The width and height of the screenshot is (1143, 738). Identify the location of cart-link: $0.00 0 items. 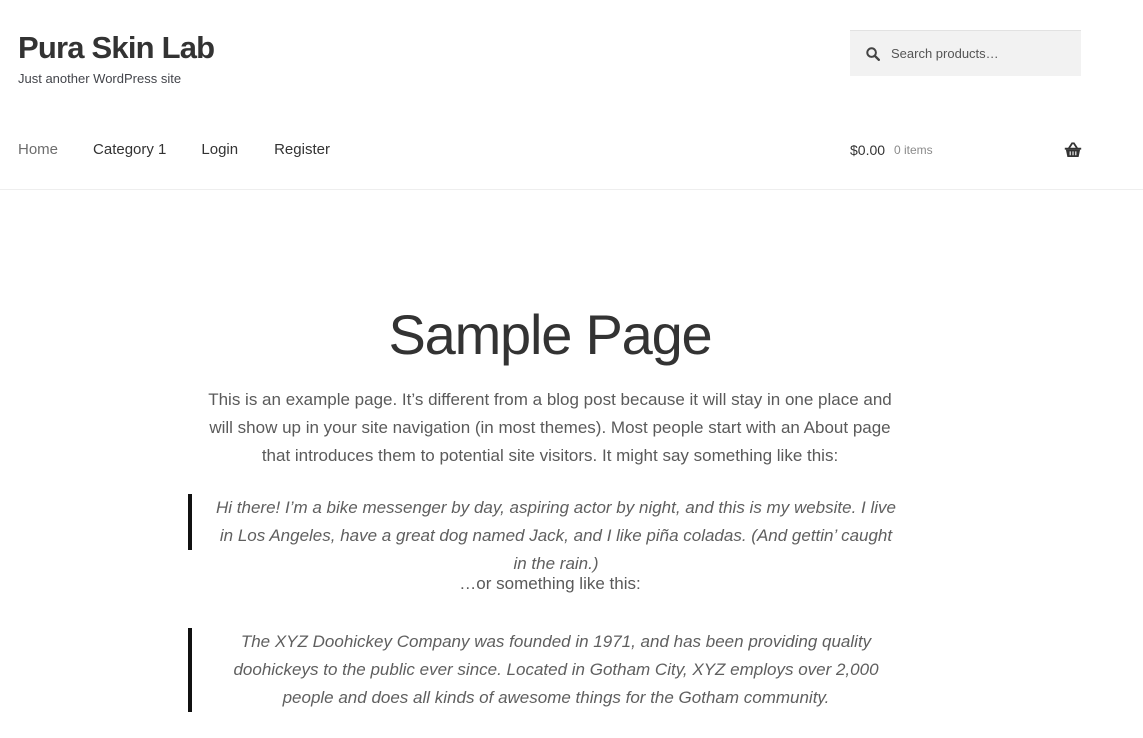
(966, 152).